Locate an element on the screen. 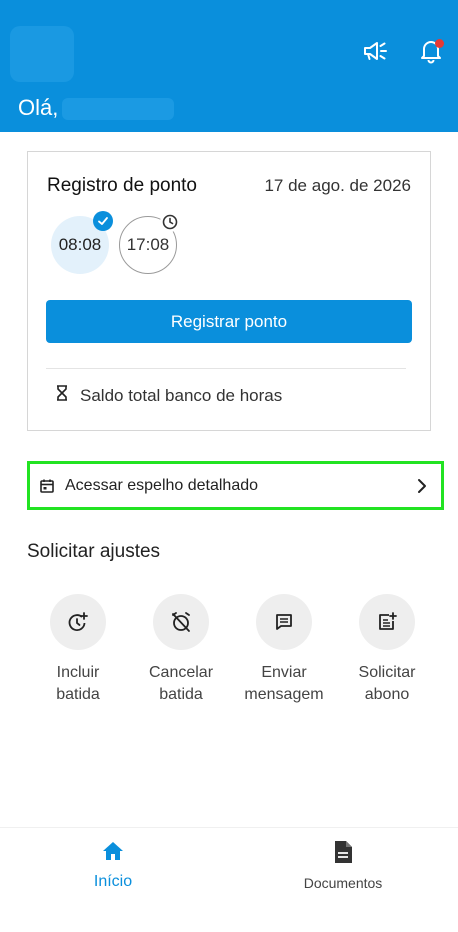 The image size is (458, 932). espelho-detalhado-link: Acessar espelho detalhado is located at coordinates (235, 485).